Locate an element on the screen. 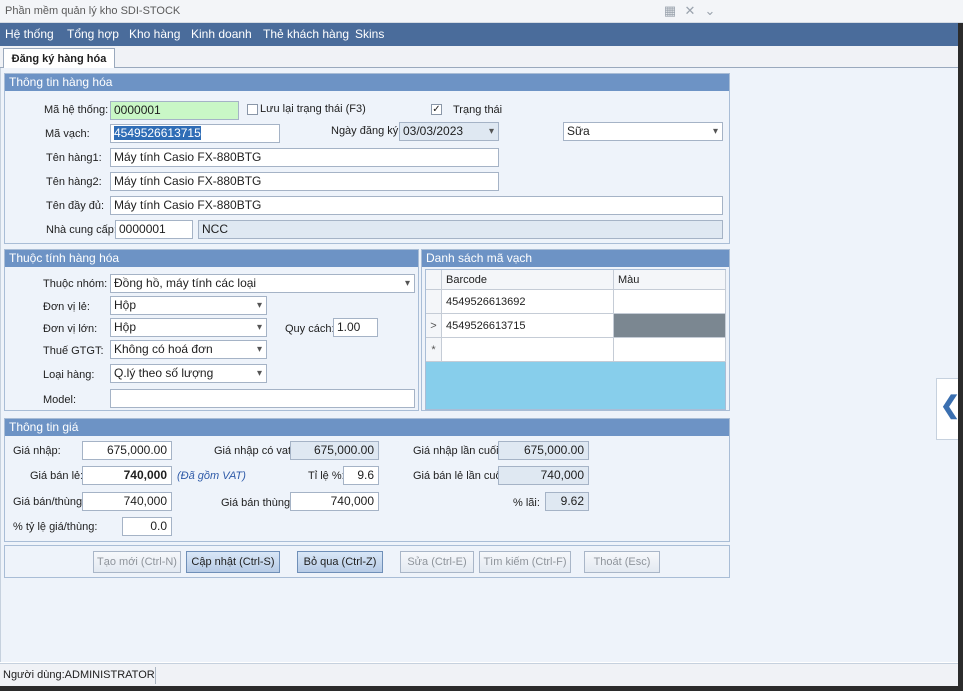 This screenshot has width=963, height=691. side-panel-toggle: ❮ is located at coordinates (948, 409).